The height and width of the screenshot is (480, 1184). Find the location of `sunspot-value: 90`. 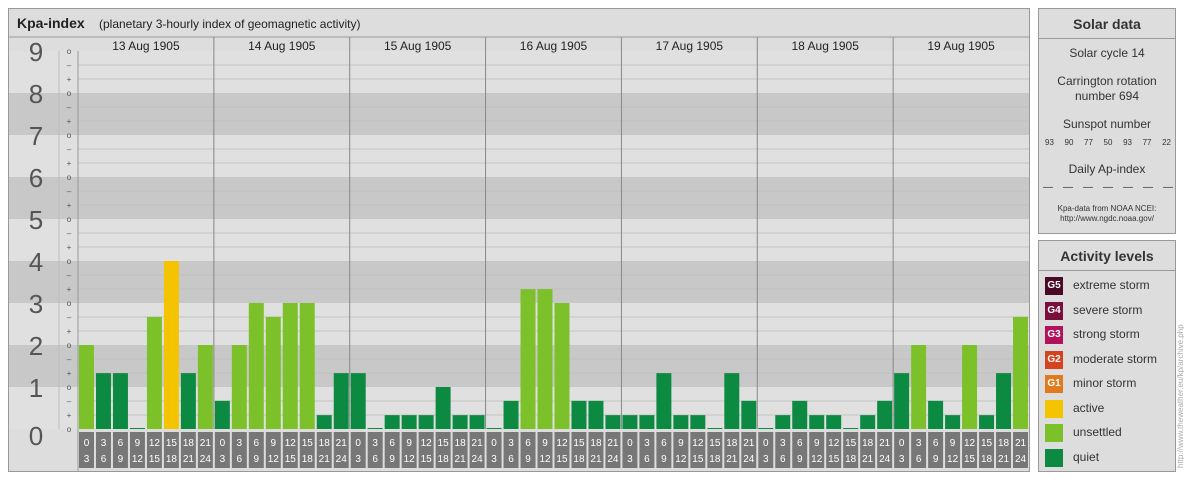

sunspot-value: 90 is located at coordinates (1069, 142).